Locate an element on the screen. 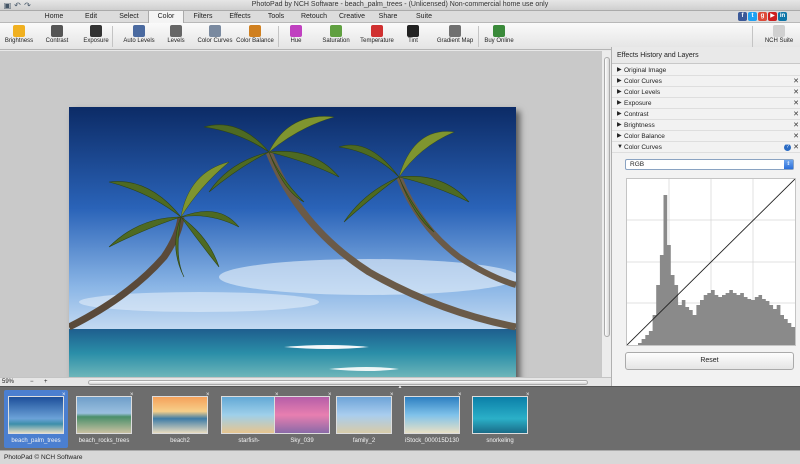  ribbon-label: Color Curves is located at coordinates (215, 41).